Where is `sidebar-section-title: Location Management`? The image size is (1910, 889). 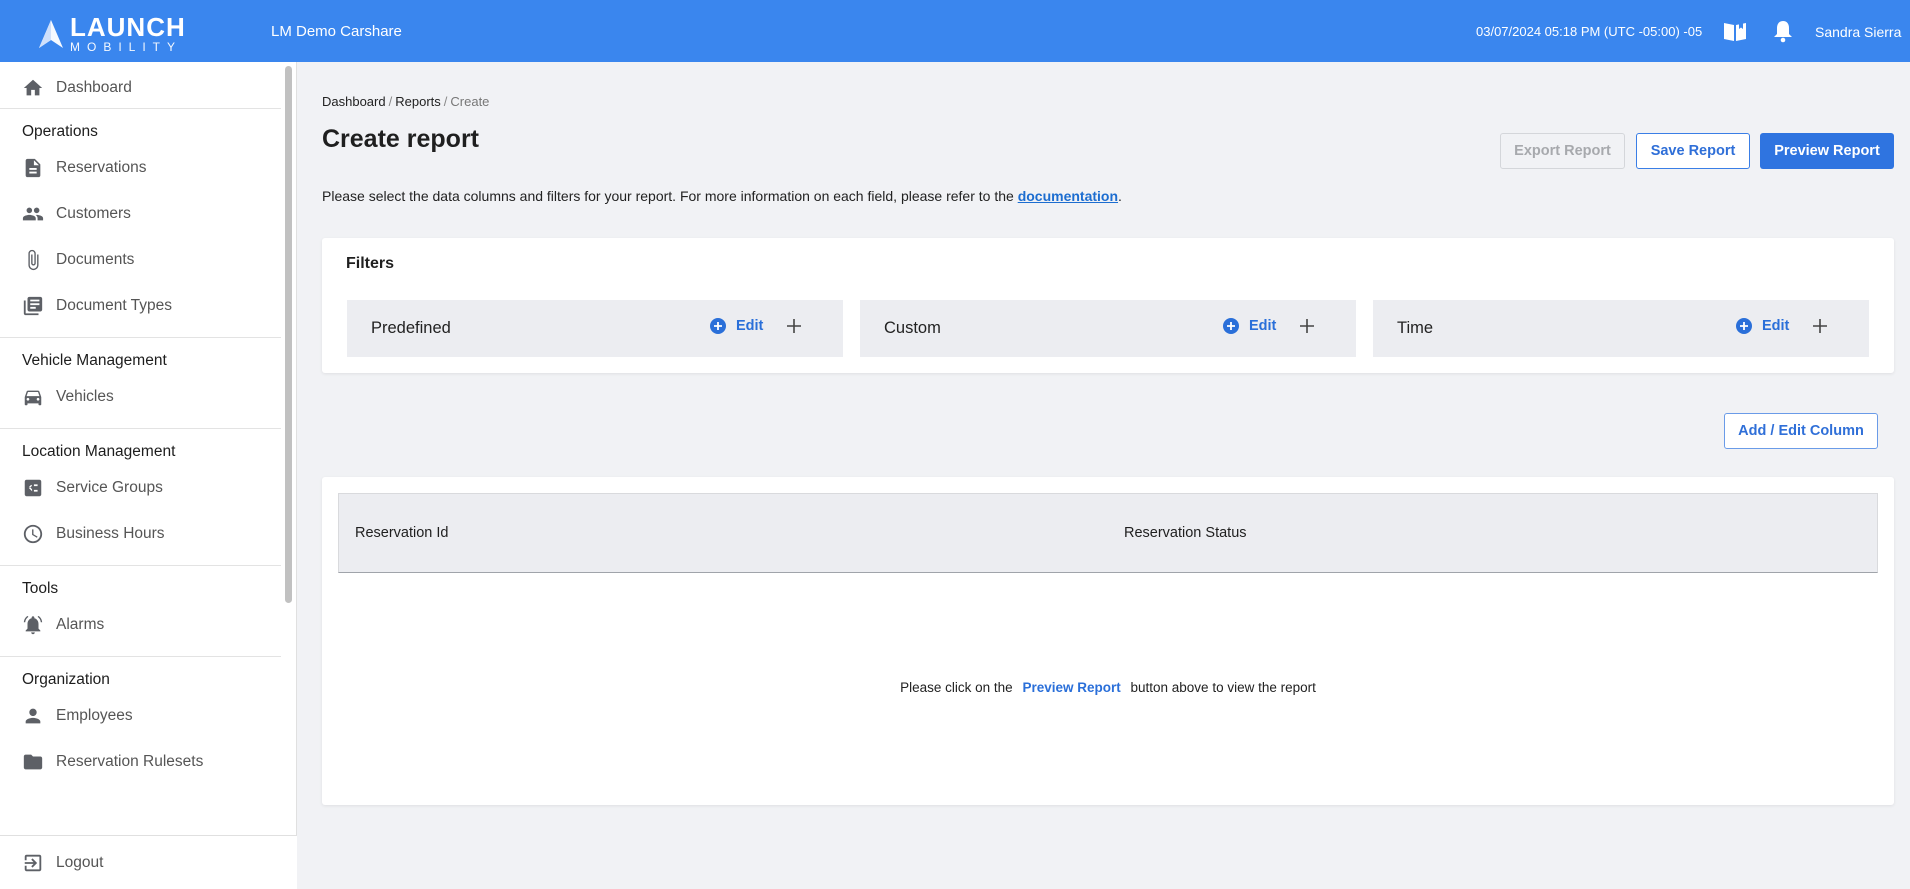
sidebar-section-title: Location Management is located at coordinates (99, 451).